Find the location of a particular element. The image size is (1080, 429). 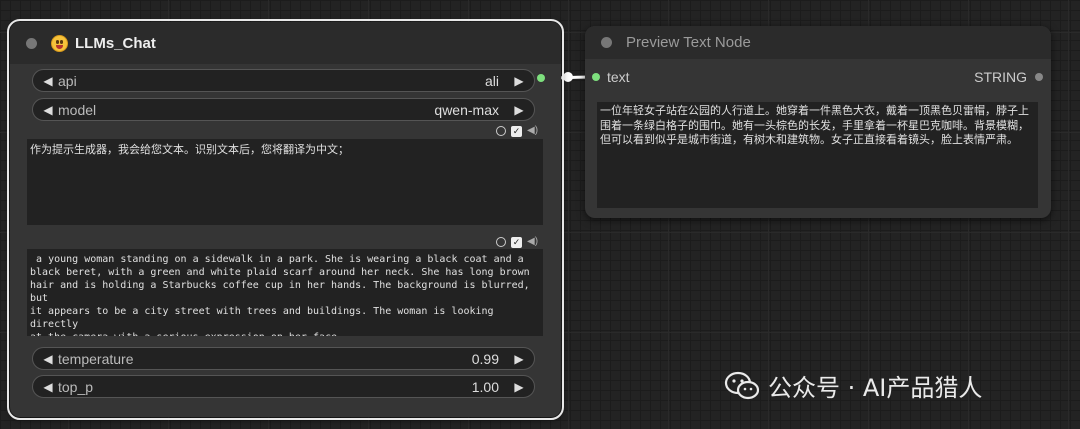

input-slot-label: text is located at coordinates (618, 77).